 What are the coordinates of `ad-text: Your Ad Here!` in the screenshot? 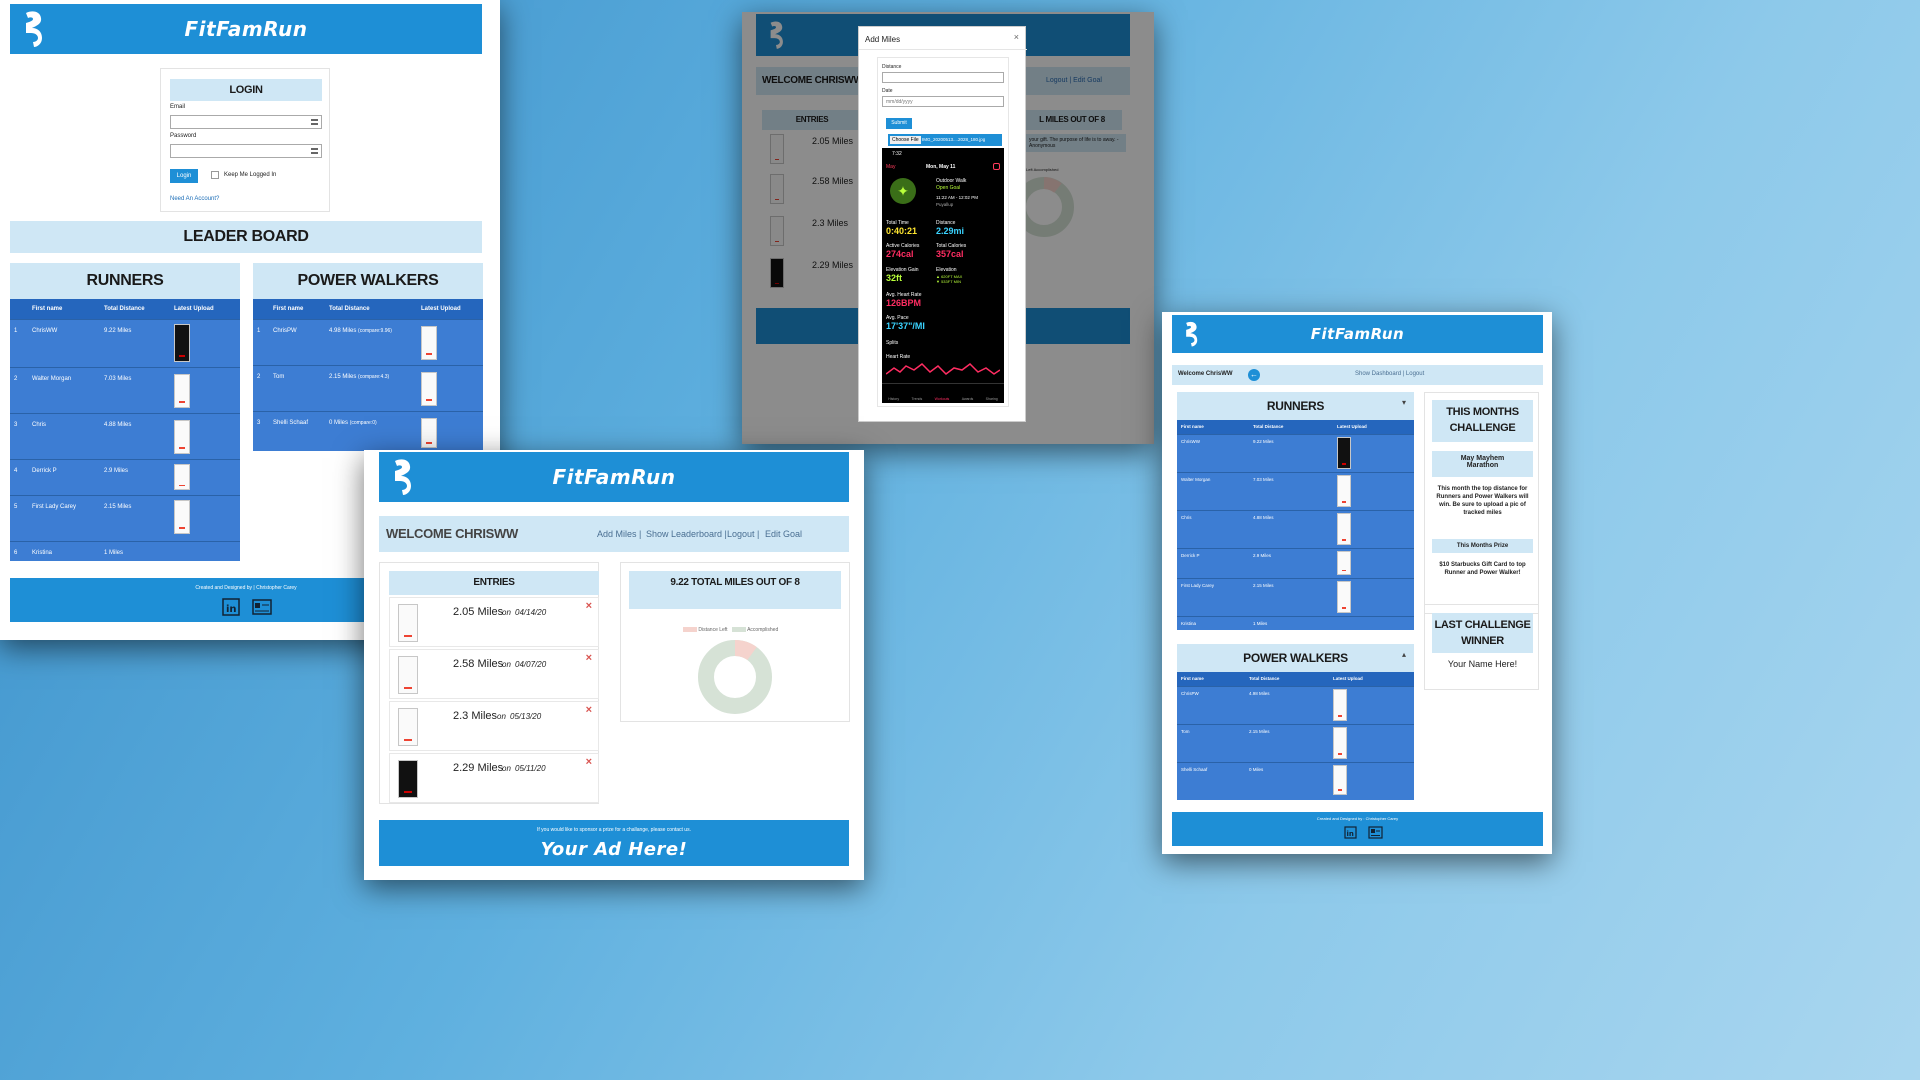 It's located at (614, 849).